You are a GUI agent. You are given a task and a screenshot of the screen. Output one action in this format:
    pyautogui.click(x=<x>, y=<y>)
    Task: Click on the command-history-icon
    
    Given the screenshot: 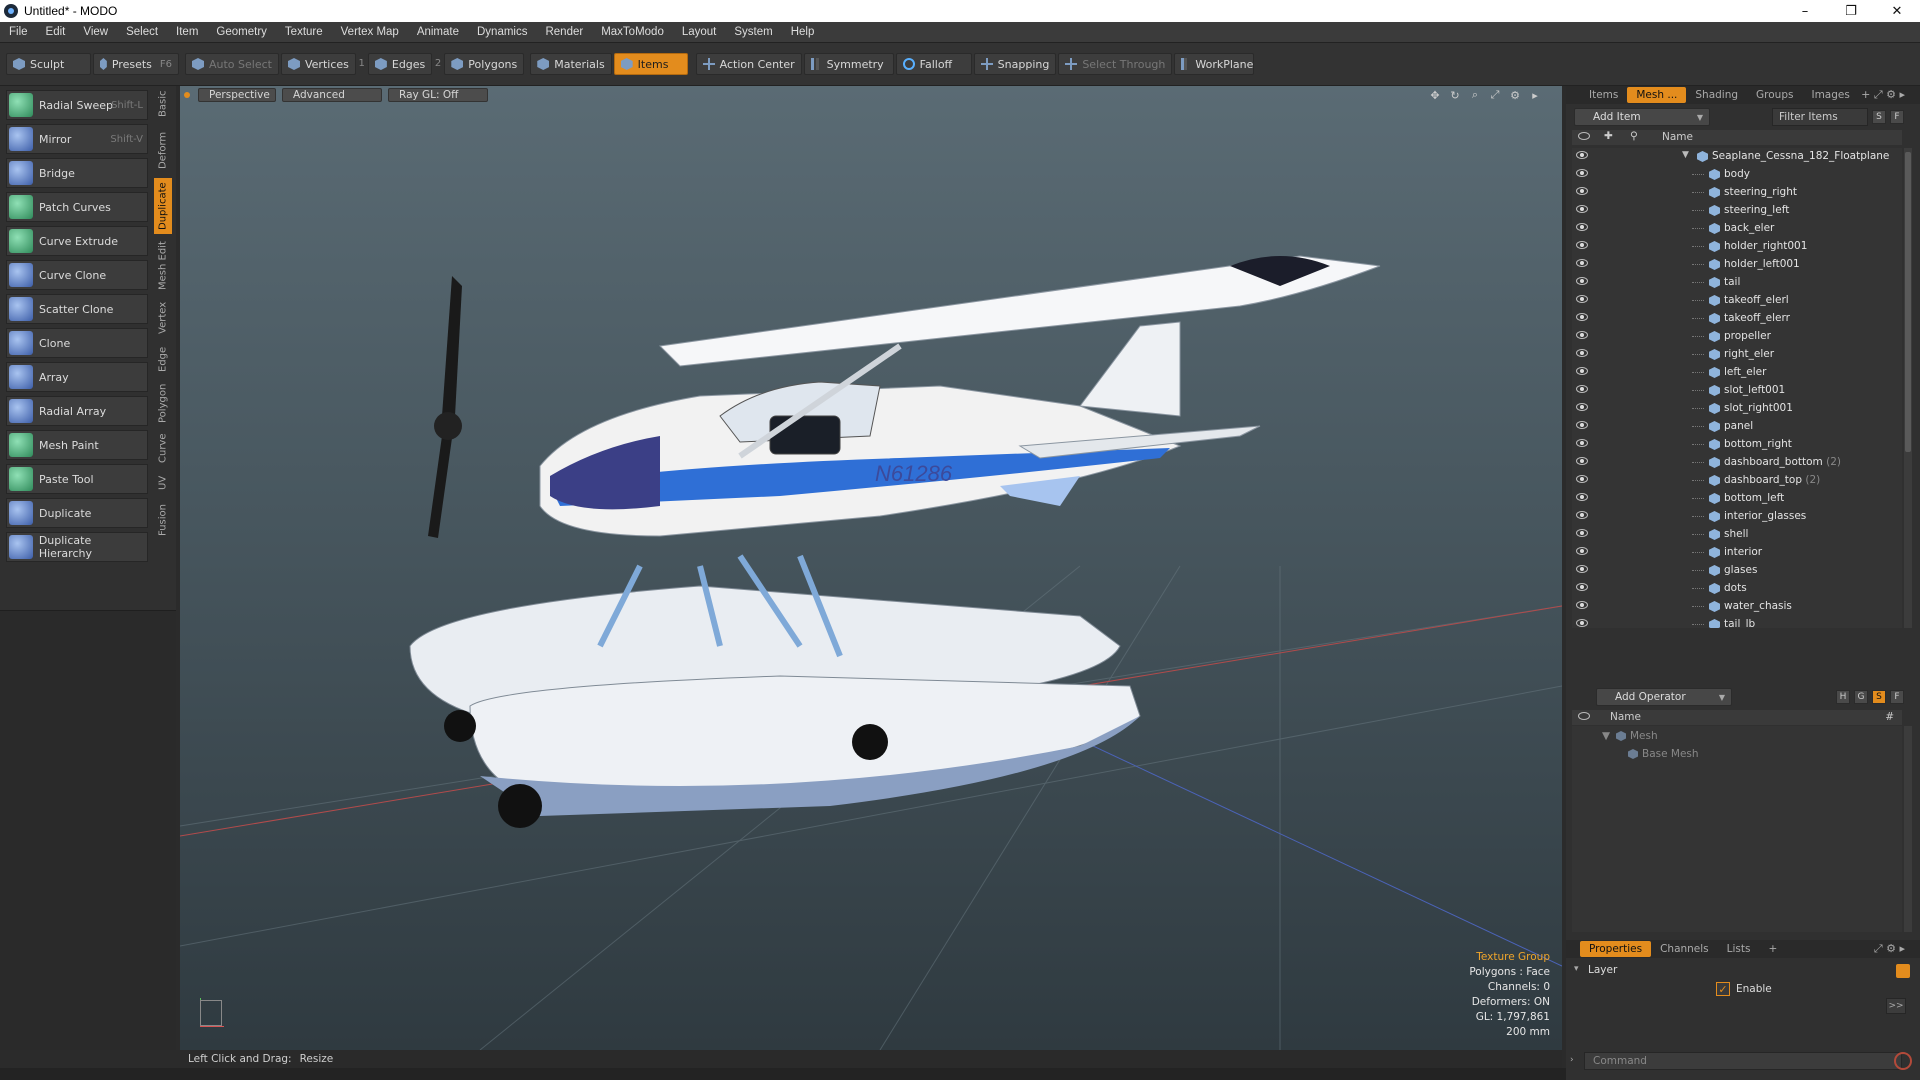 What is the action you would take?
    pyautogui.click(x=1903, y=1061)
    